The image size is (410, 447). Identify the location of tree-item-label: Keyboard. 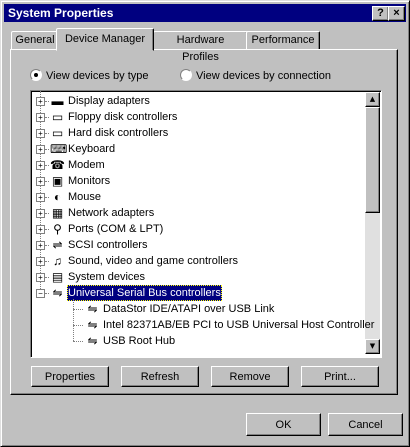
(92, 149).